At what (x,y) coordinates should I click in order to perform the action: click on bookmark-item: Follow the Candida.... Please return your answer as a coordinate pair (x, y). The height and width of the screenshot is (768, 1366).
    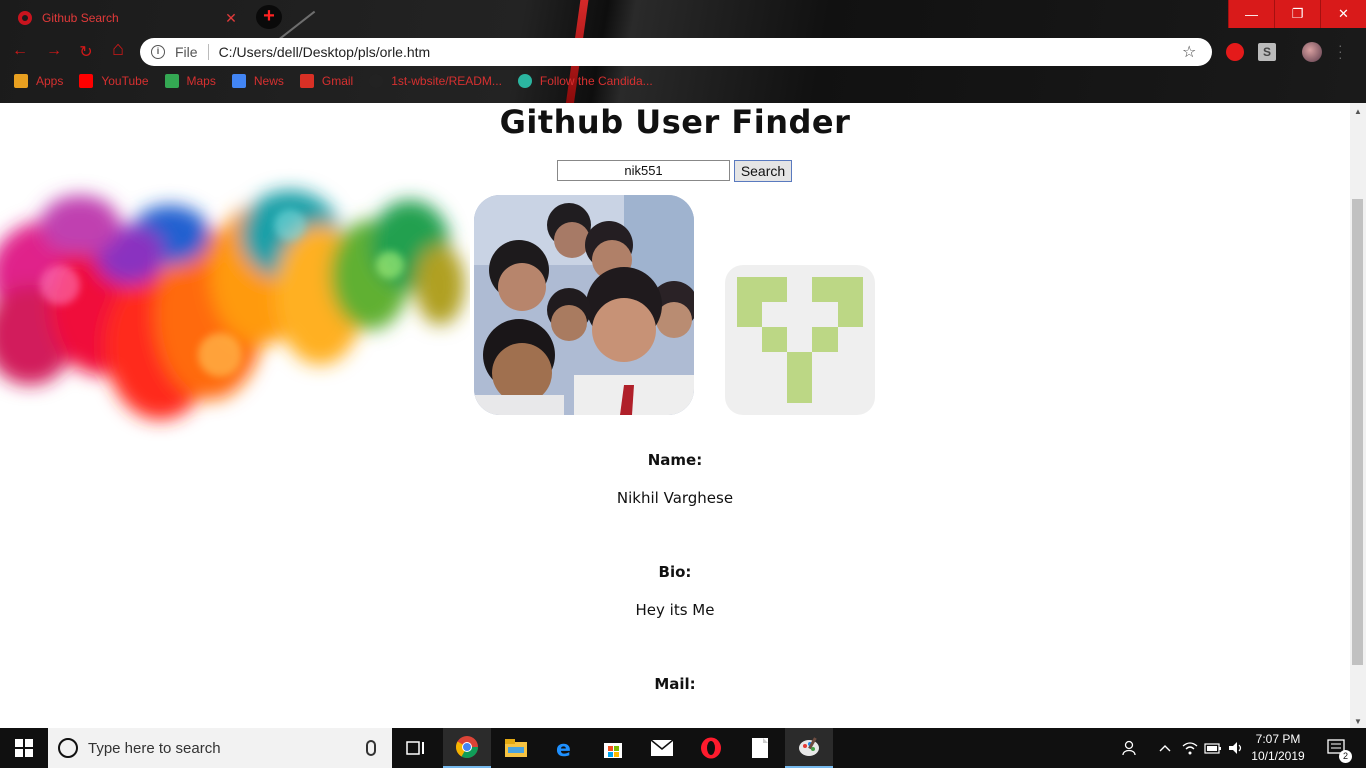
    Looking at the image, I should click on (585, 81).